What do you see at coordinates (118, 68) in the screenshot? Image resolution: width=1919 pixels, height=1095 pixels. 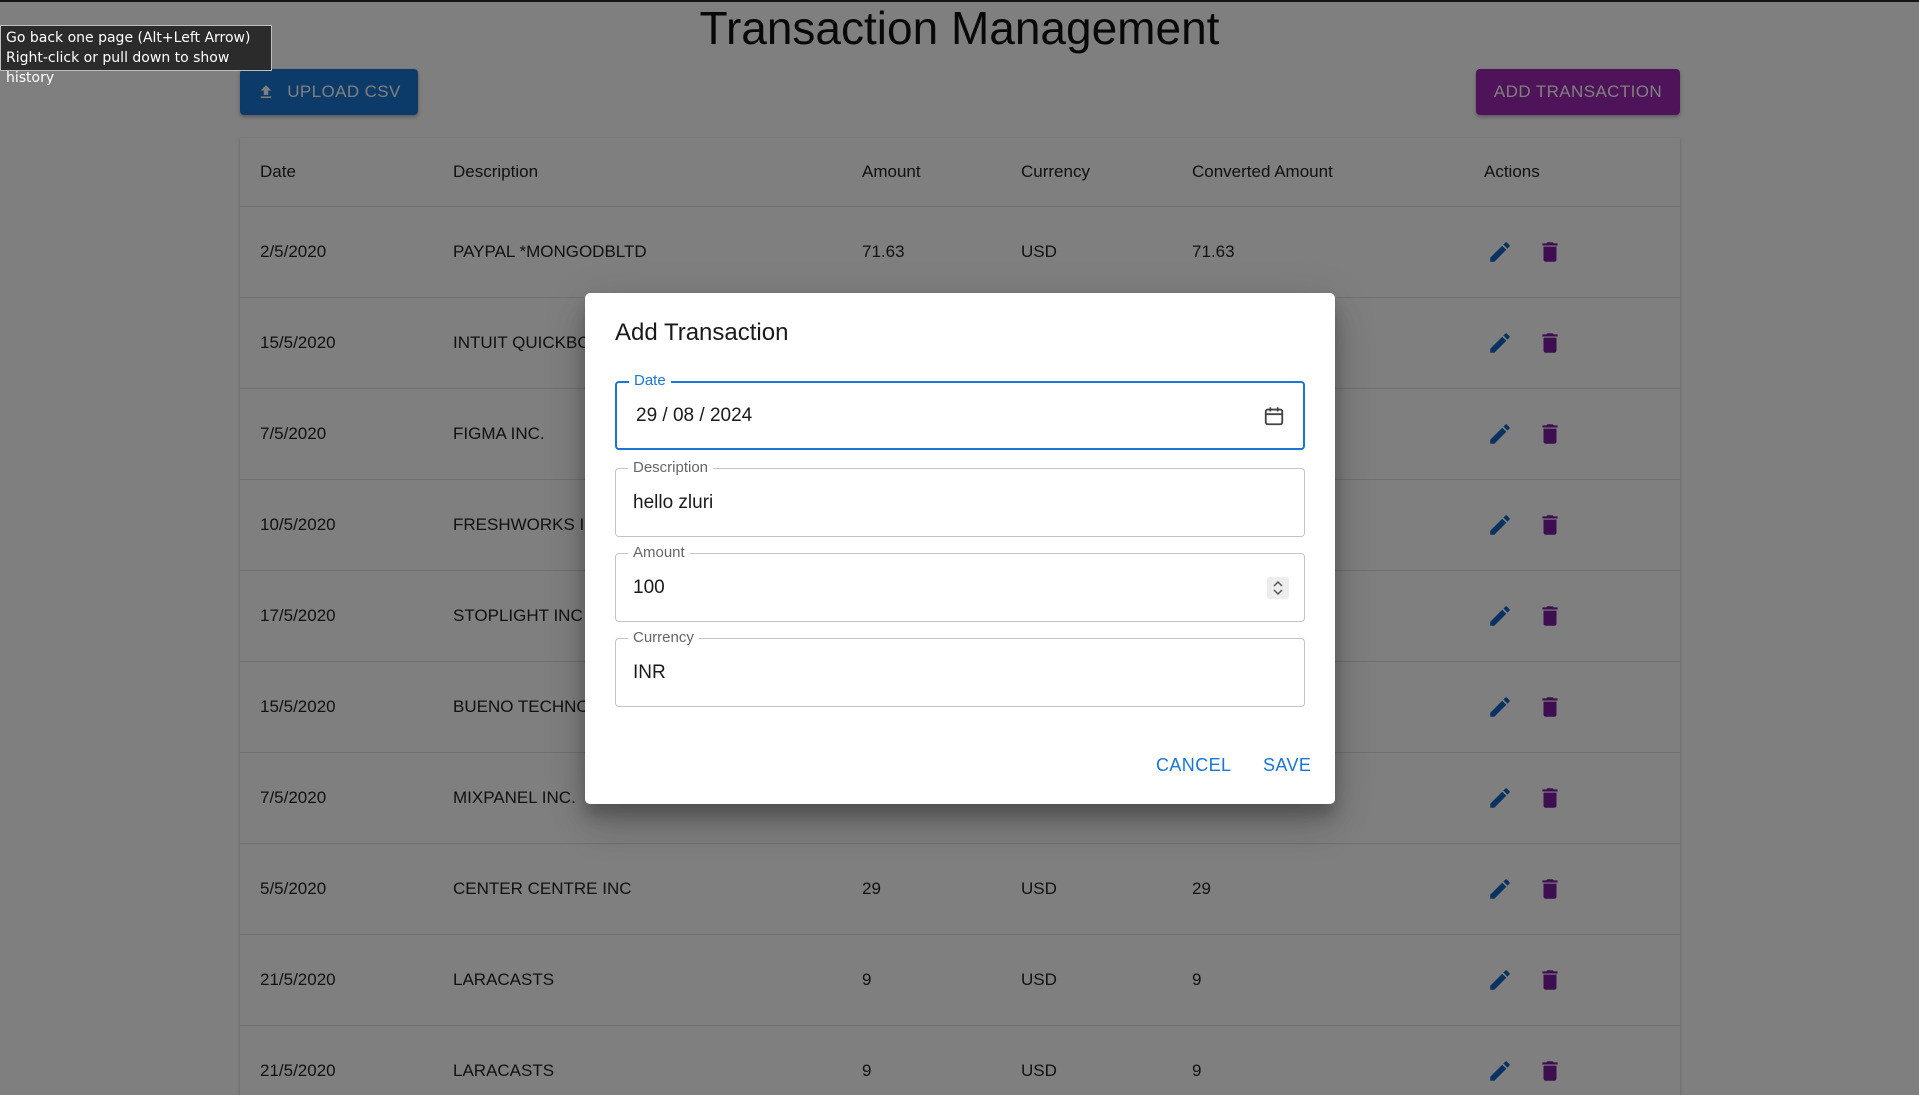 I see `tooltip-line-2: Right-click or pull down to show history` at bounding box center [118, 68].